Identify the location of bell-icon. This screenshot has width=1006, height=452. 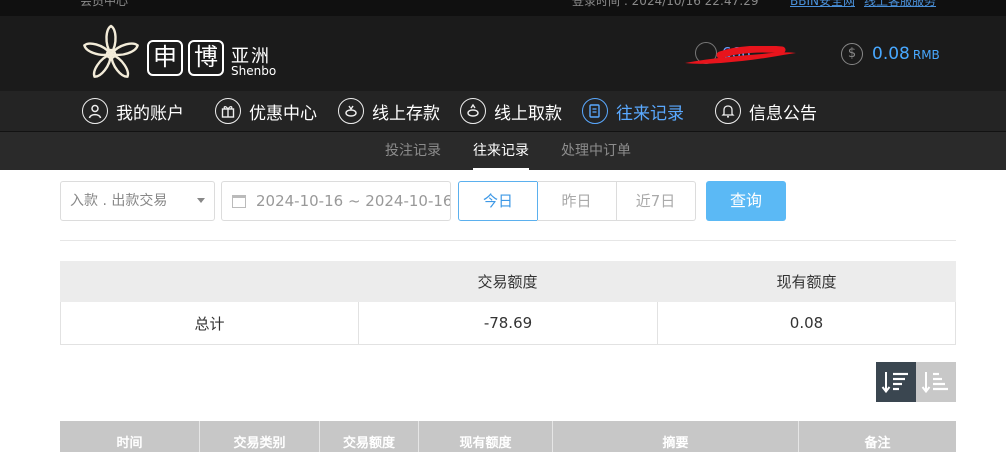
(728, 111).